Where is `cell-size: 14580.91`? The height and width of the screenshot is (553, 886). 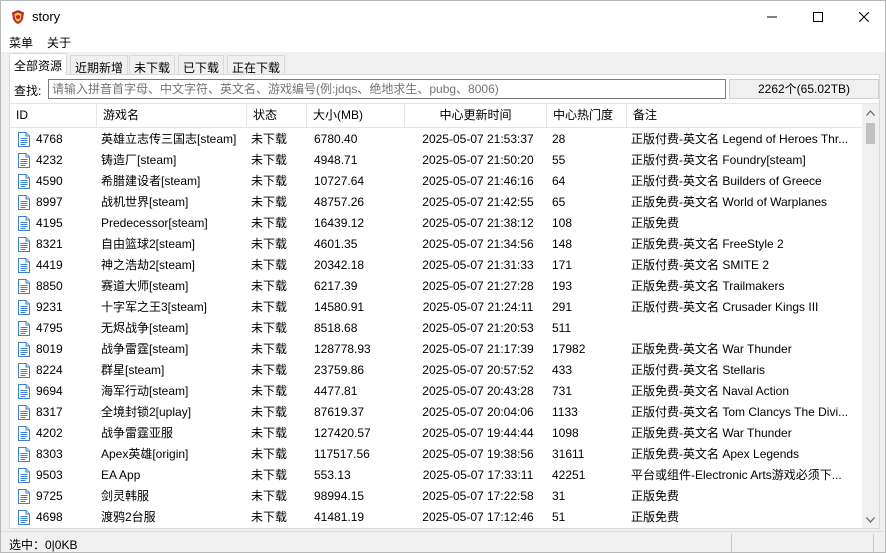
cell-size: 14580.91 is located at coordinates (339, 307).